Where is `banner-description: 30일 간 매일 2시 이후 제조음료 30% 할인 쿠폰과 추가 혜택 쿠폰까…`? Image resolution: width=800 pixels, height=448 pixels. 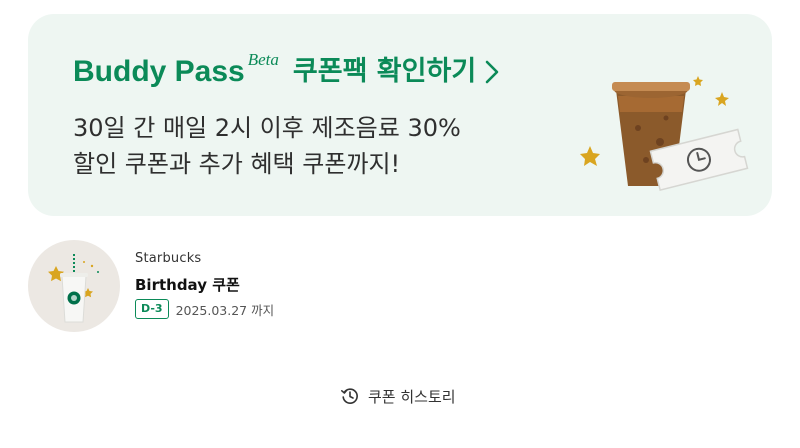 banner-description: 30일 간 매일 2시 이후 제조음료 30% 할인 쿠폰과 추가 혜택 쿠폰까… is located at coordinates (308, 146).